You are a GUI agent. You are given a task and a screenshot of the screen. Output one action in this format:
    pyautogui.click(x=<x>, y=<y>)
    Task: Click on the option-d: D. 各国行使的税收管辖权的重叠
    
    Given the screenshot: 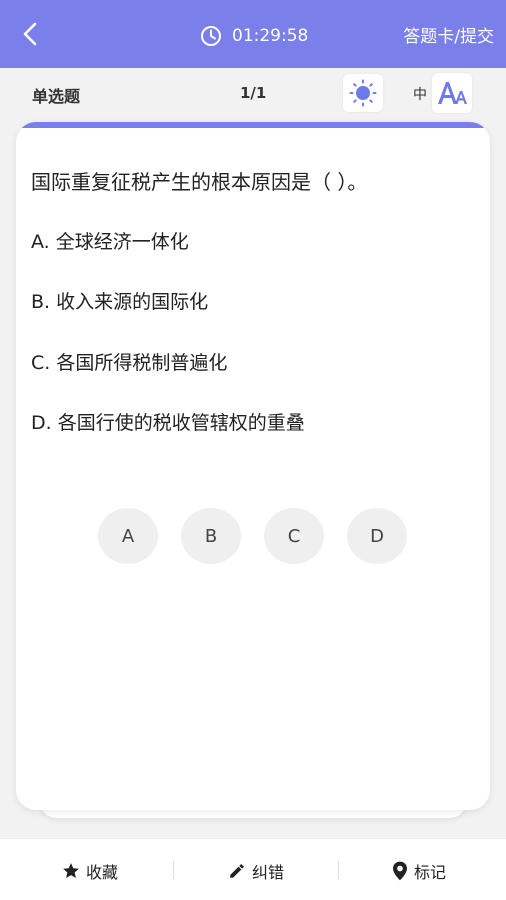 What is the action you would take?
    pyautogui.click(x=168, y=421)
    